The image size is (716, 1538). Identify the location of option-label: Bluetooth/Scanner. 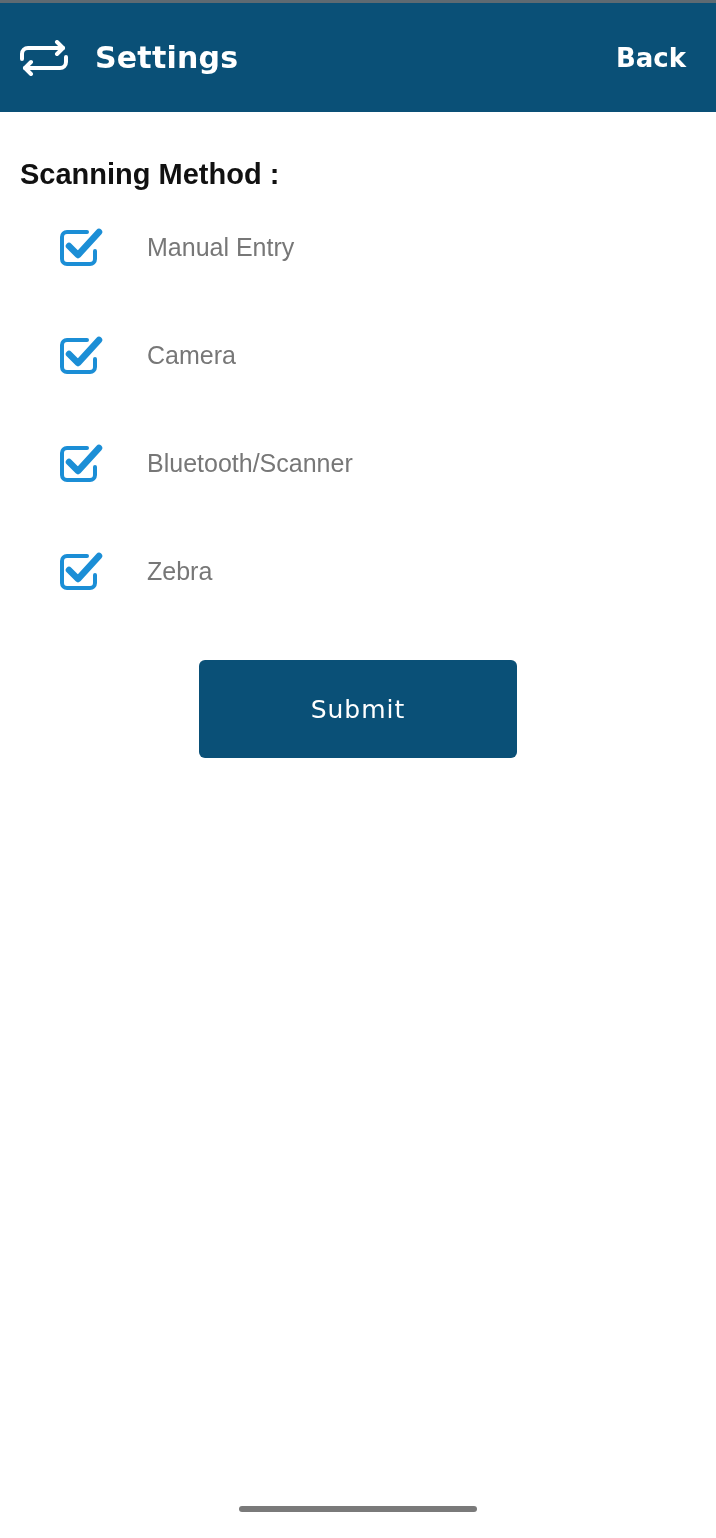
(250, 463).